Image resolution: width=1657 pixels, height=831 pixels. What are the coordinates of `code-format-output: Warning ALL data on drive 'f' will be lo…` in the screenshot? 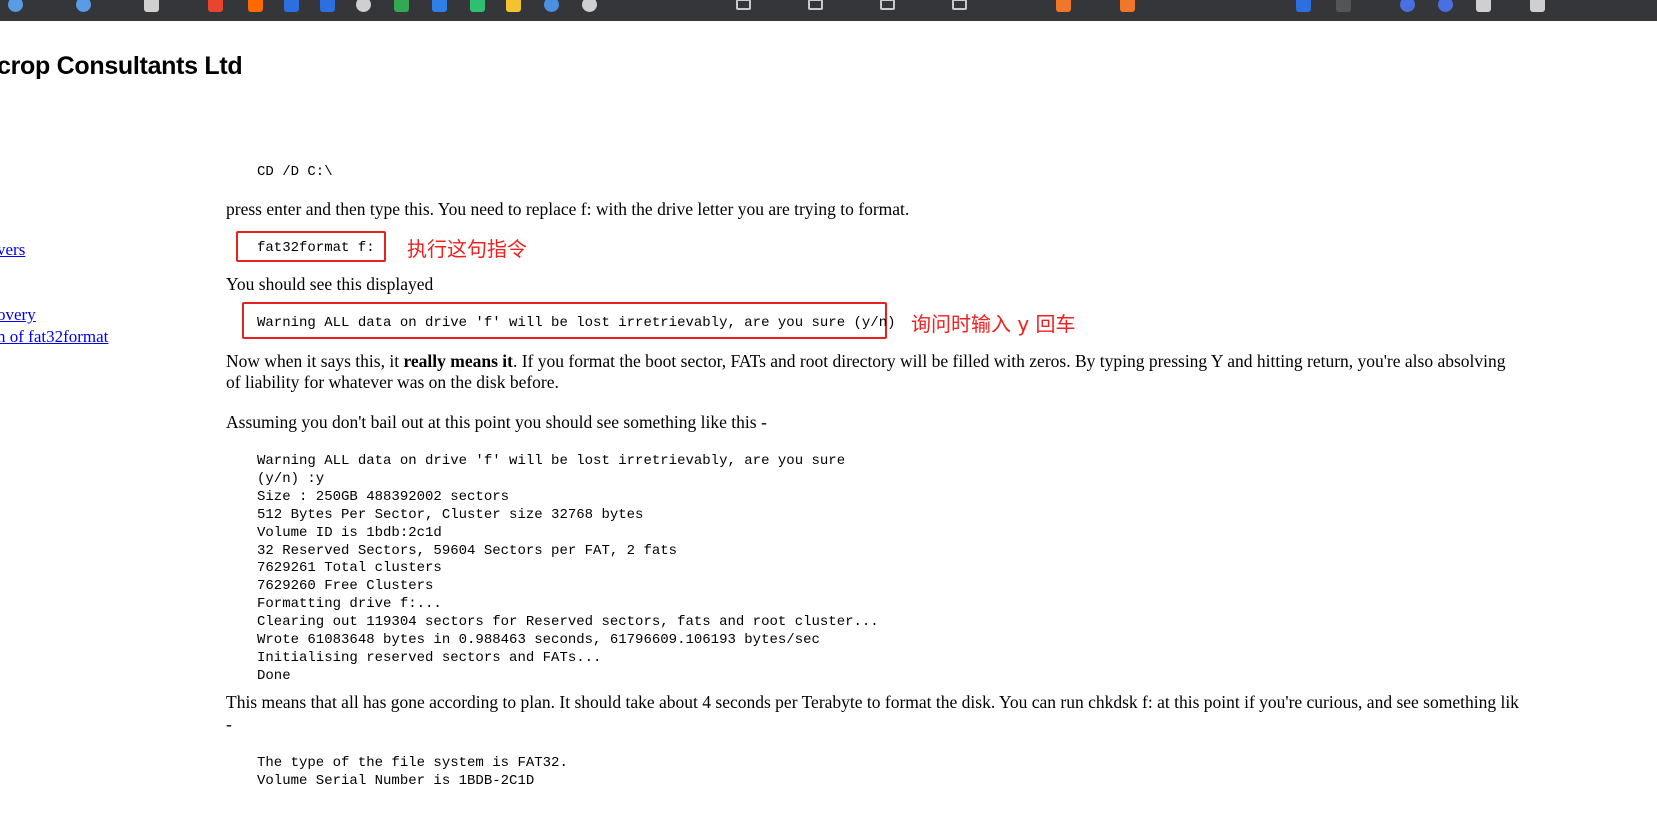 It's located at (568, 569).